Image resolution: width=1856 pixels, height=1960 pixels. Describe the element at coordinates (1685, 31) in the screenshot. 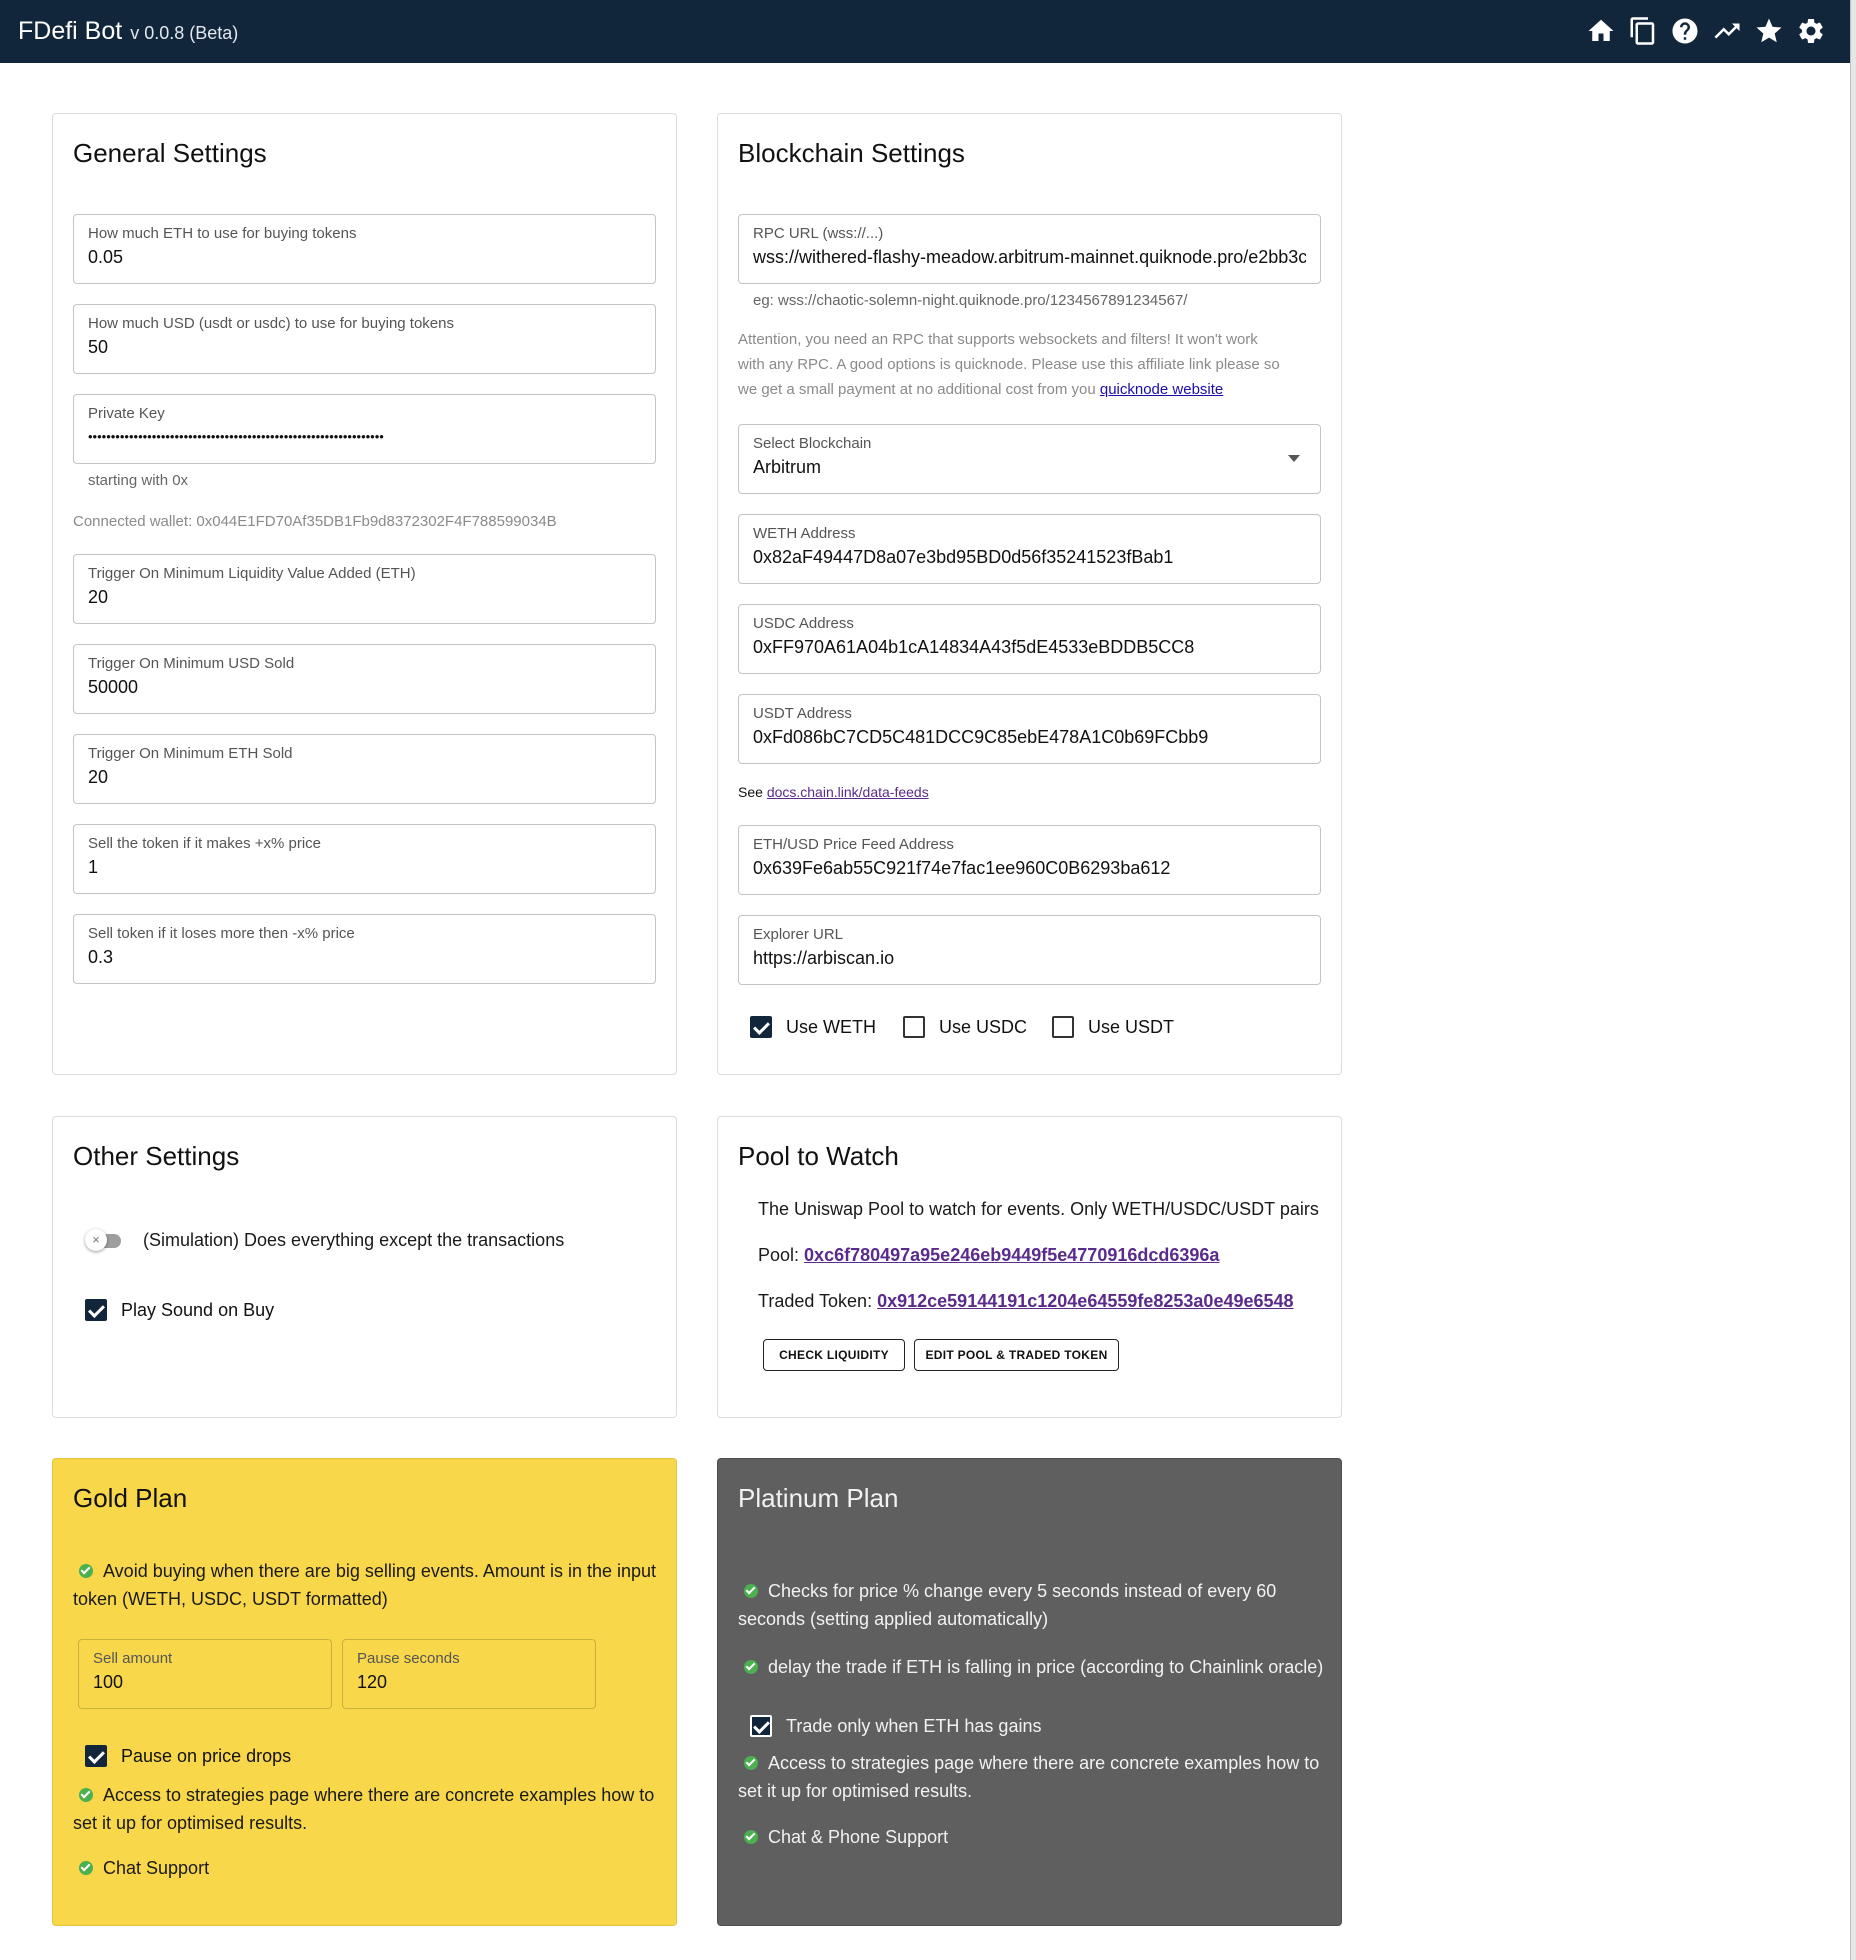

I see `help-icon` at that location.